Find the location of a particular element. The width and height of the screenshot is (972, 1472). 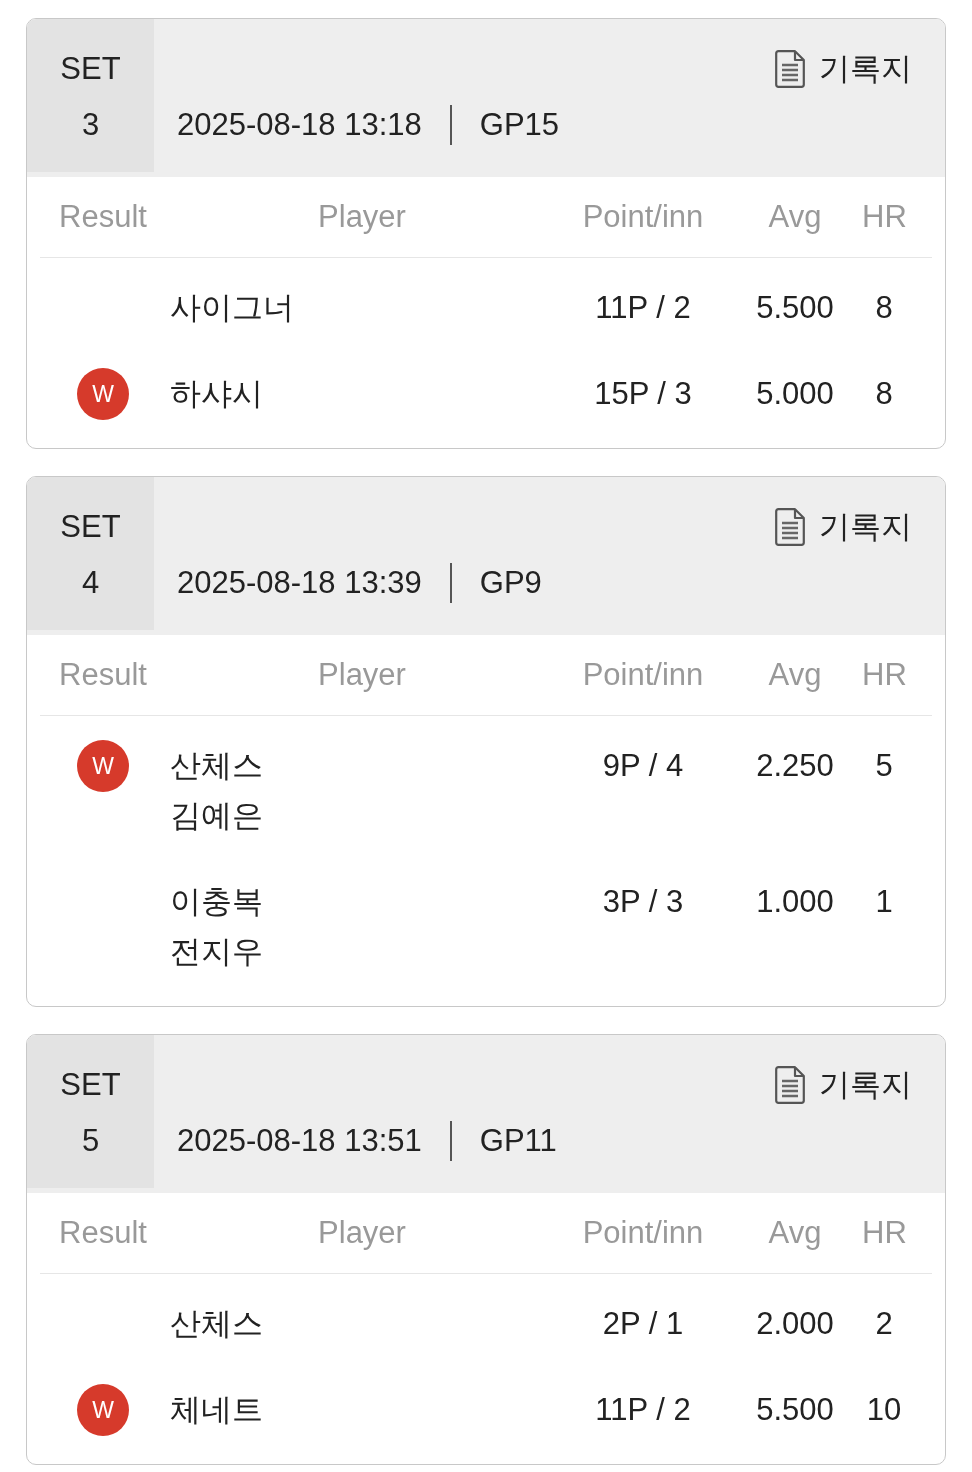

set-number: 4 is located at coordinates (90, 583).